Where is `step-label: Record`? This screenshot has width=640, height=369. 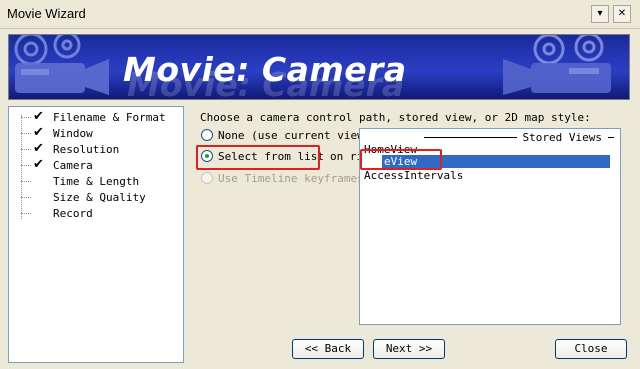
step-label: Record is located at coordinates (73, 213).